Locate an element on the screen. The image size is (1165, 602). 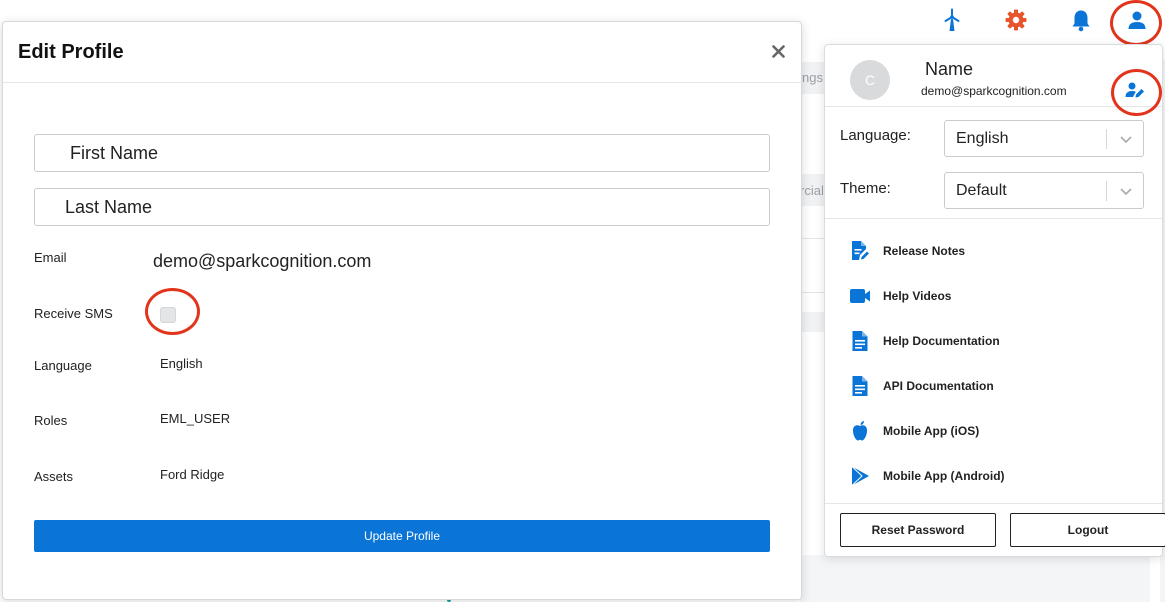
user-menu-header: C Name demo@sparkcognition.com is located at coordinates (993, 76).